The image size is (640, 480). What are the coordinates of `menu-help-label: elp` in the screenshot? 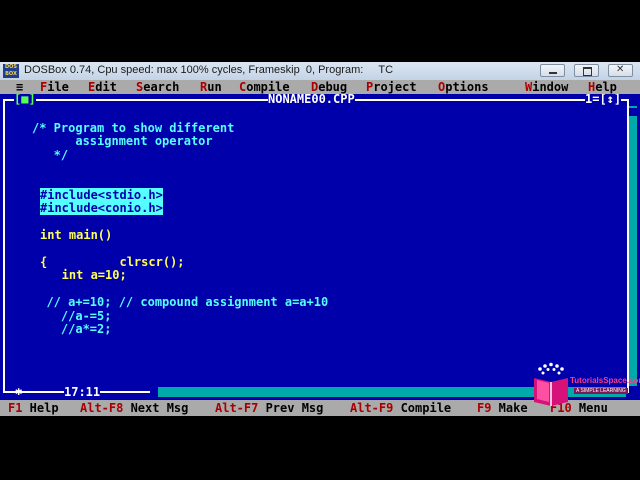 It's located at (606, 87).